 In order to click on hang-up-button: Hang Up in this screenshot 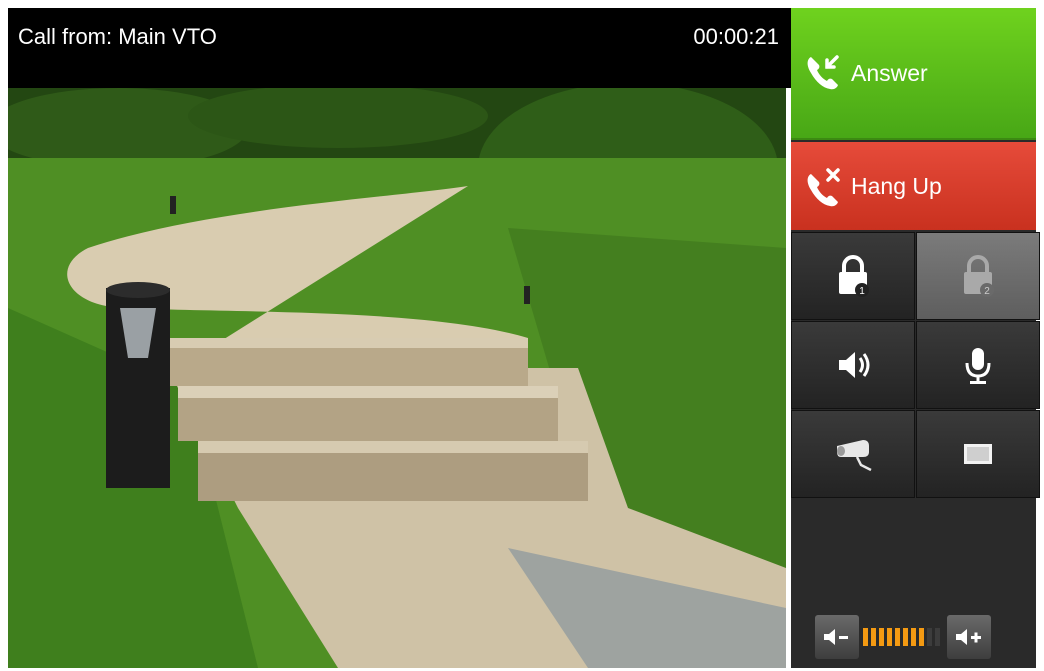, I will do `click(913, 186)`.